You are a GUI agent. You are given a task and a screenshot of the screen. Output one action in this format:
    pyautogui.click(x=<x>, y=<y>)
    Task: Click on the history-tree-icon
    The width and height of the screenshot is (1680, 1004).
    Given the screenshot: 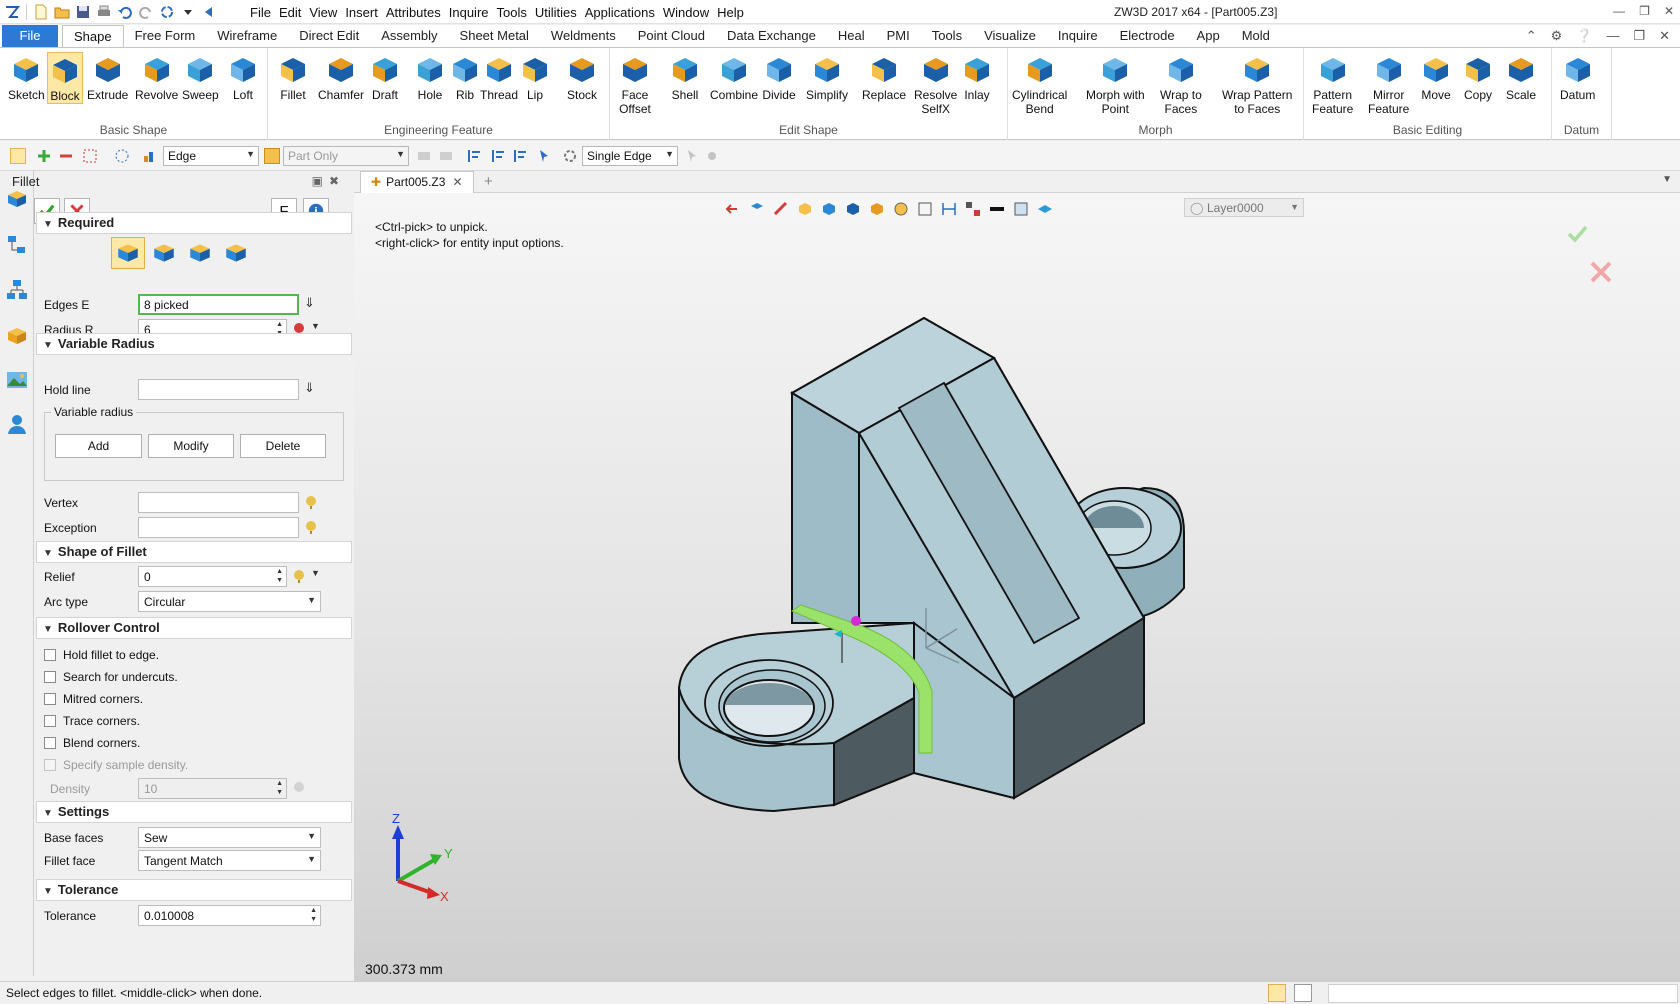 What is the action you would take?
    pyautogui.click(x=17, y=290)
    